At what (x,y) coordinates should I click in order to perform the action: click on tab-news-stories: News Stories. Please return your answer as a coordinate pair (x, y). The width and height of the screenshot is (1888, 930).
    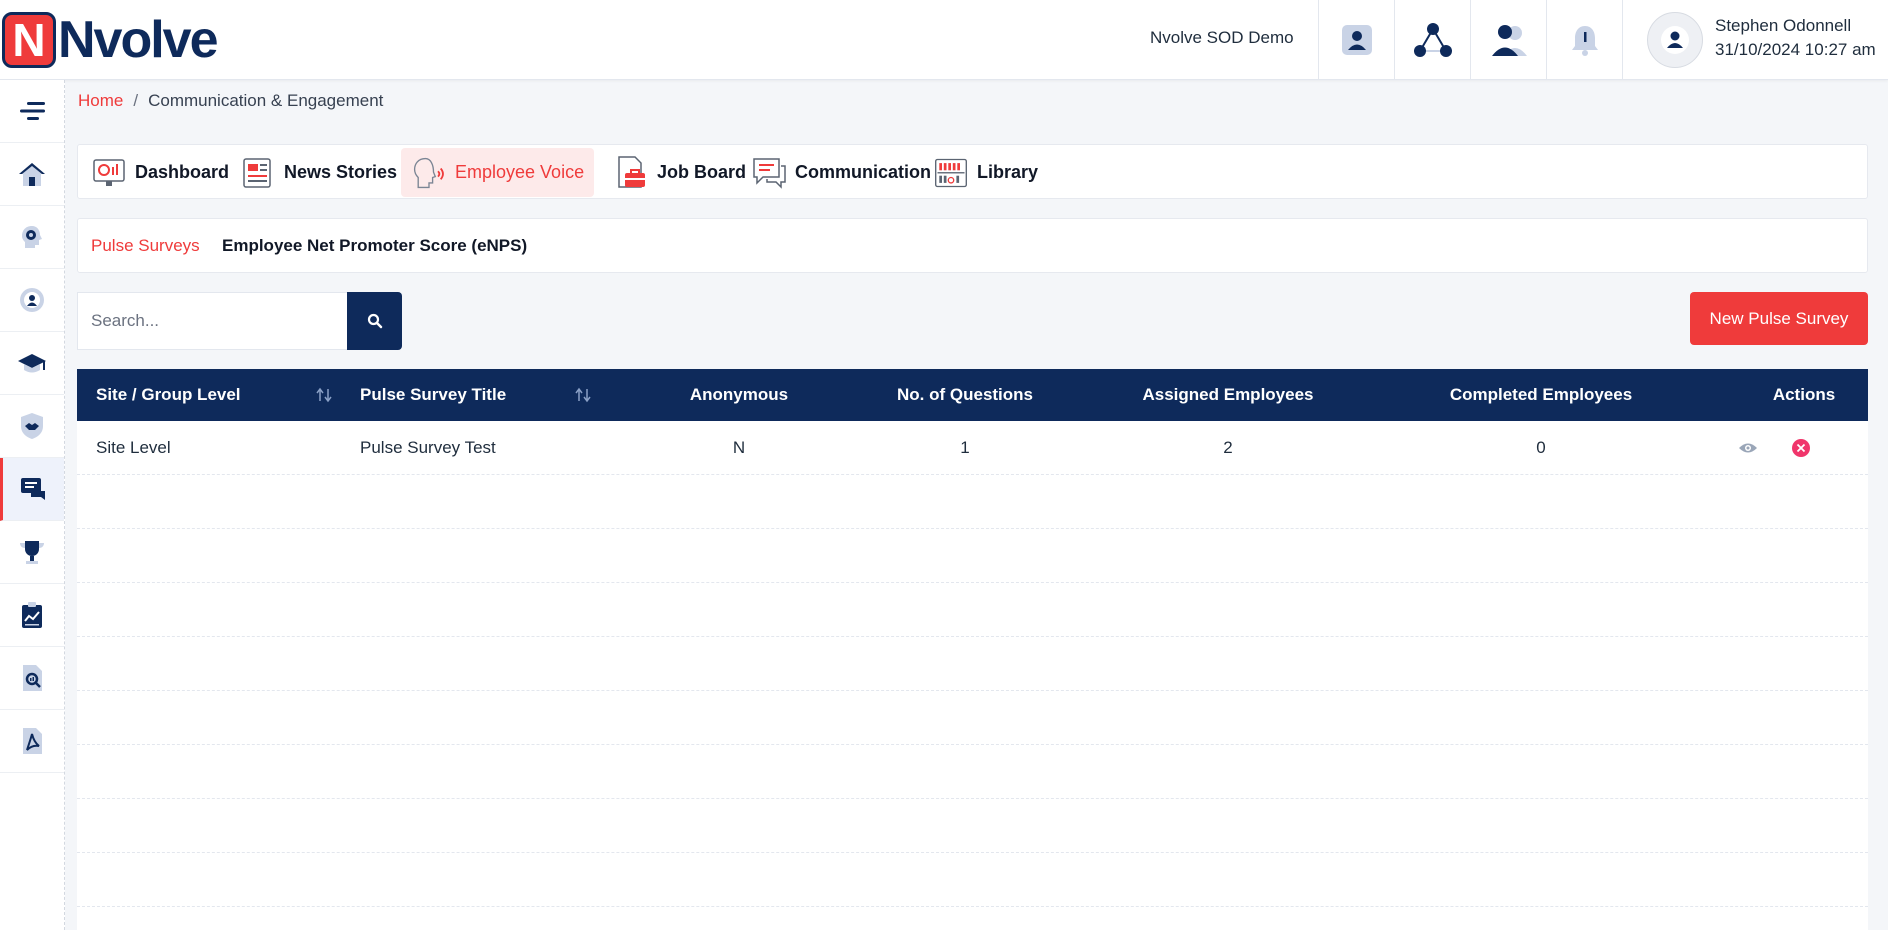
    Looking at the image, I should click on (318, 172).